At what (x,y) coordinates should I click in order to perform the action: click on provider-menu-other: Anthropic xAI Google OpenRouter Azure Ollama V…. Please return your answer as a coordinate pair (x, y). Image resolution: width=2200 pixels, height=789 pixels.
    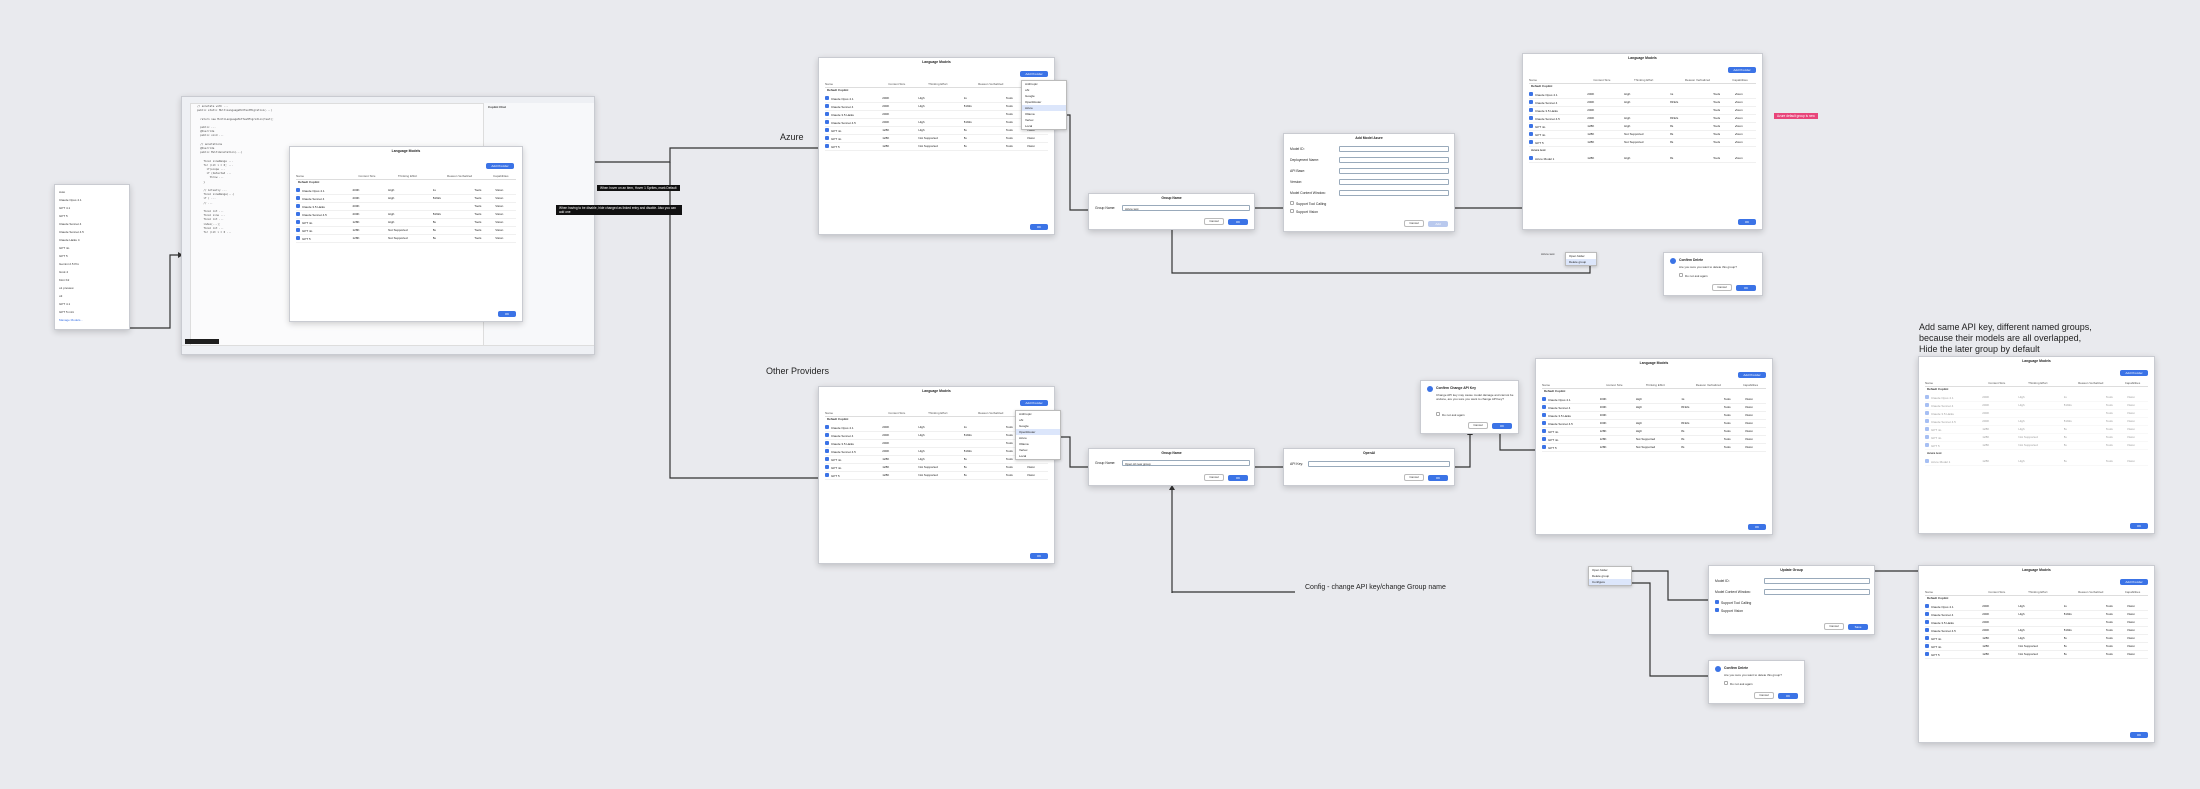
    Looking at the image, I should click on (1038, 435).